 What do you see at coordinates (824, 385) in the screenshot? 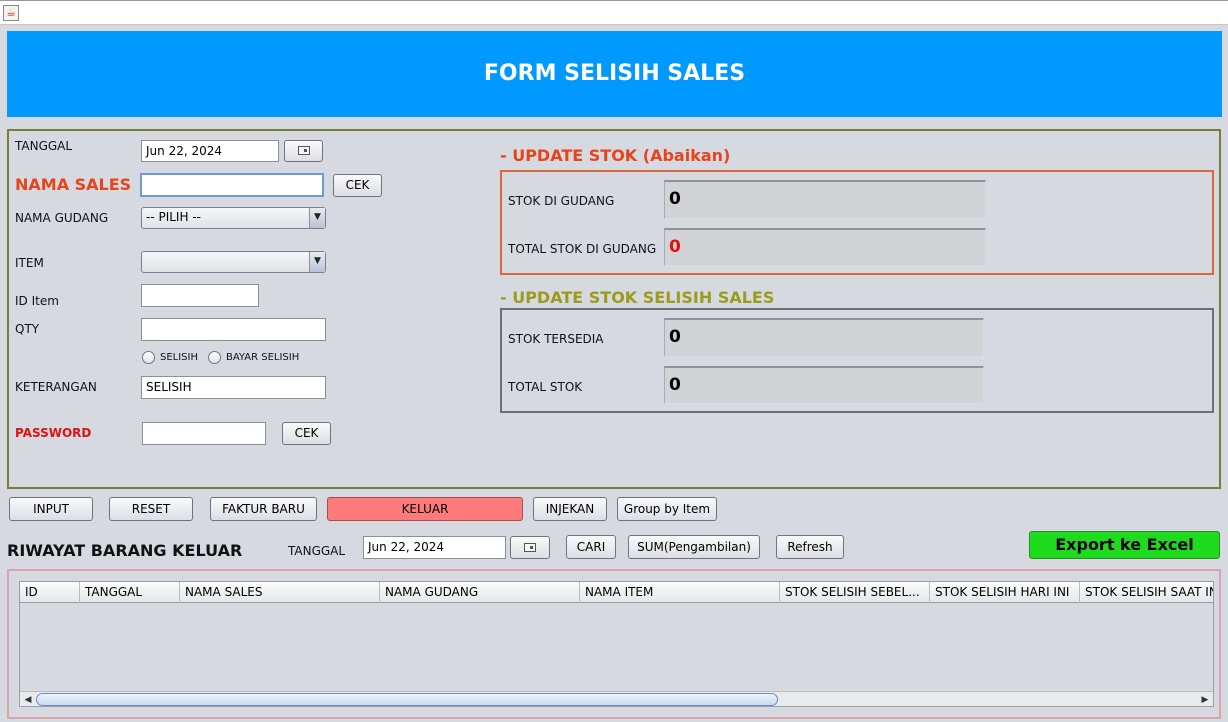
I see `total-stok-value: 0` at bounding box center [824, 385].